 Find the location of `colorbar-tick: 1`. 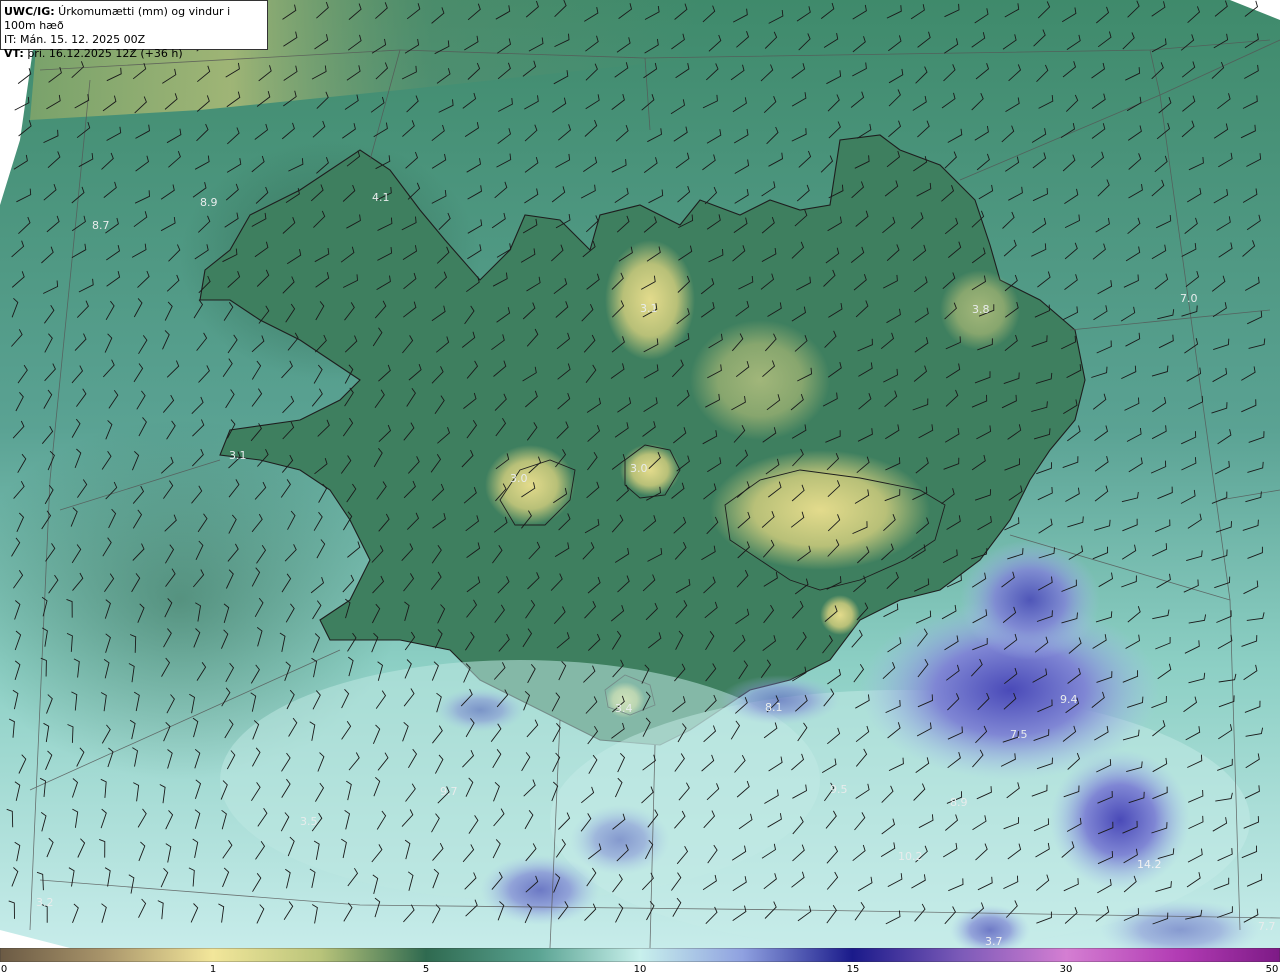

colorbar-tick: 1 is located at coordinates (213, 969).